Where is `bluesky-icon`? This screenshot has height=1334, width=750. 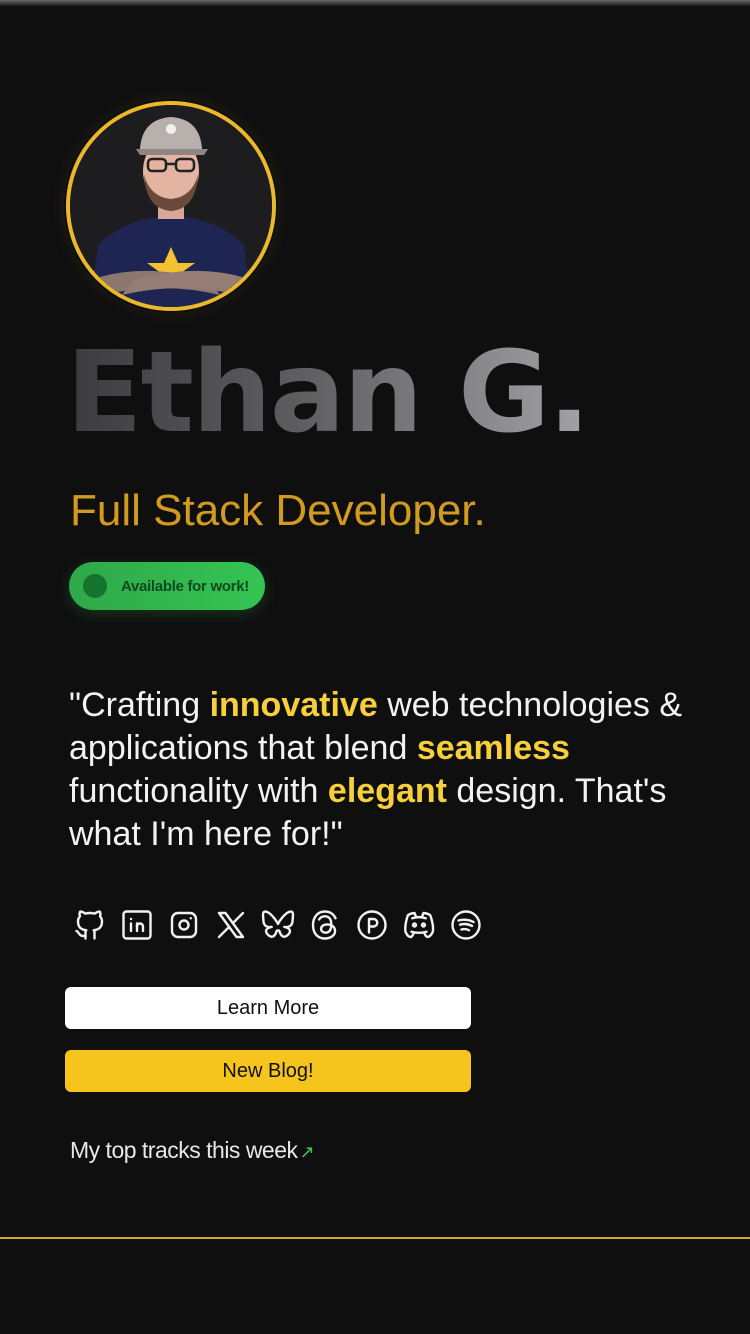 bluesky-icon is located at coordinates (278, 924).